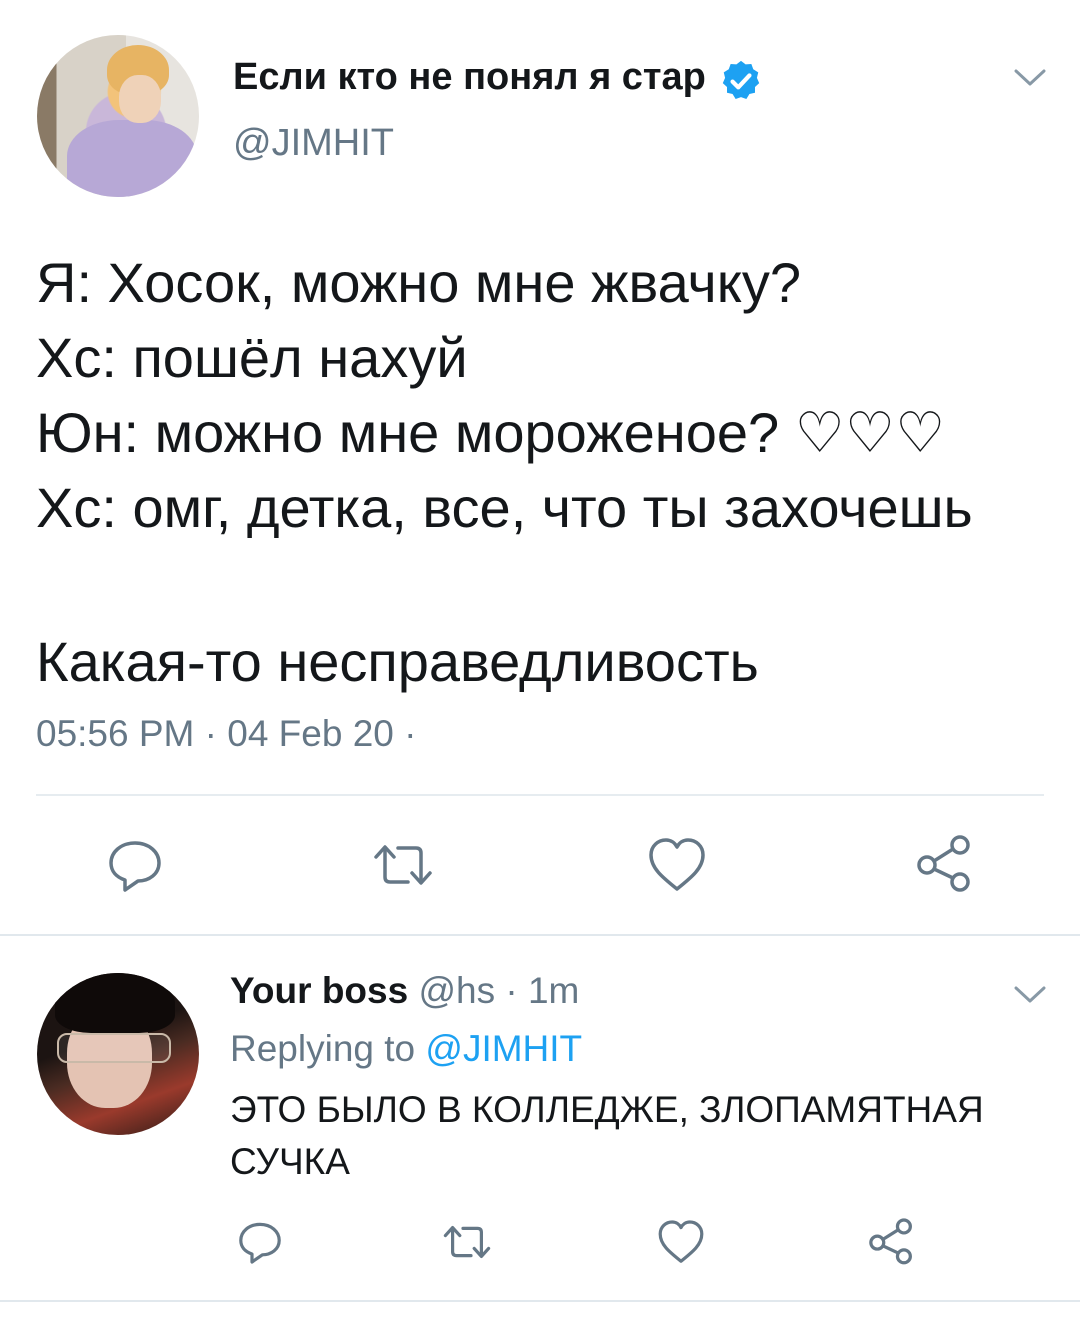 The image size is (1080, 1324). I want to click on avatar-hair-shape, so click(115, 1003).